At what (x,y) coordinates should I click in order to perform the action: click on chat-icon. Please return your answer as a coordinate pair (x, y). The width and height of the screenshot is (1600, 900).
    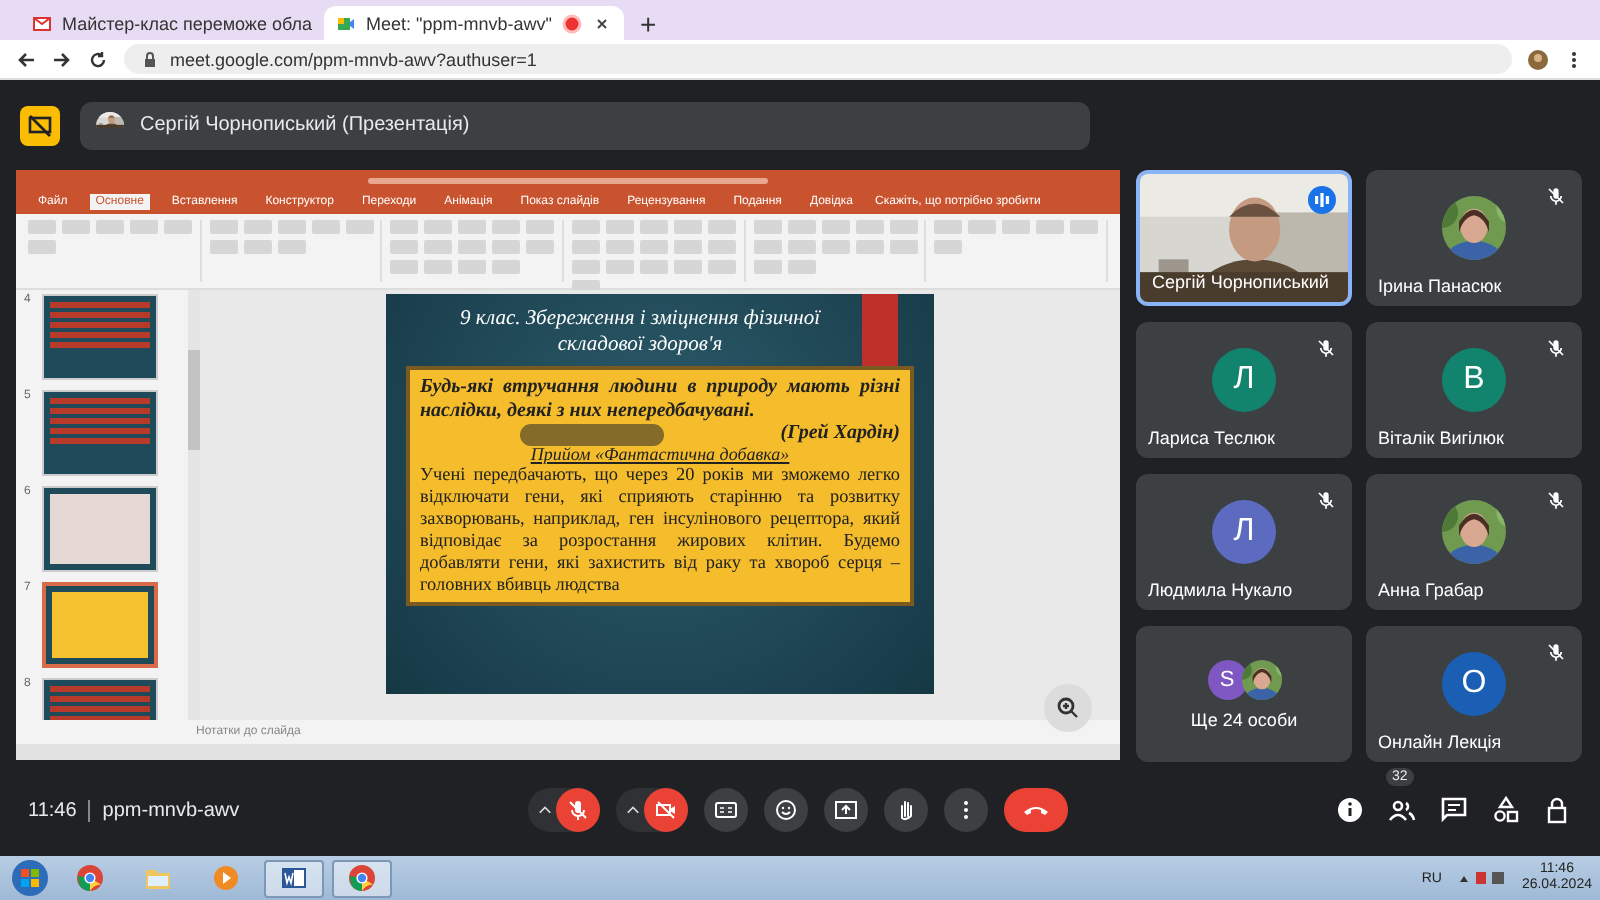
    Looking at the image, I should click on (1454, 810).